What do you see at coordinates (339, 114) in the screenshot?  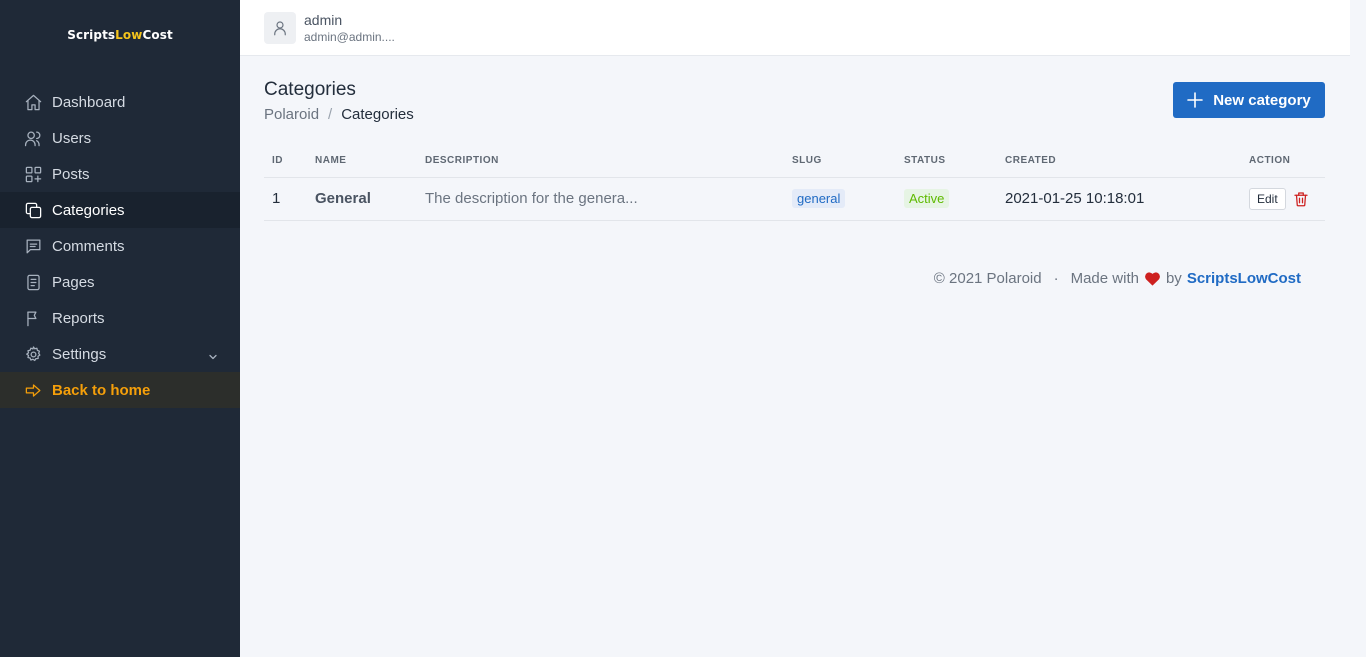 I see `breadcrumb: Polaroid / Categories` at bounding box center [339, 114].